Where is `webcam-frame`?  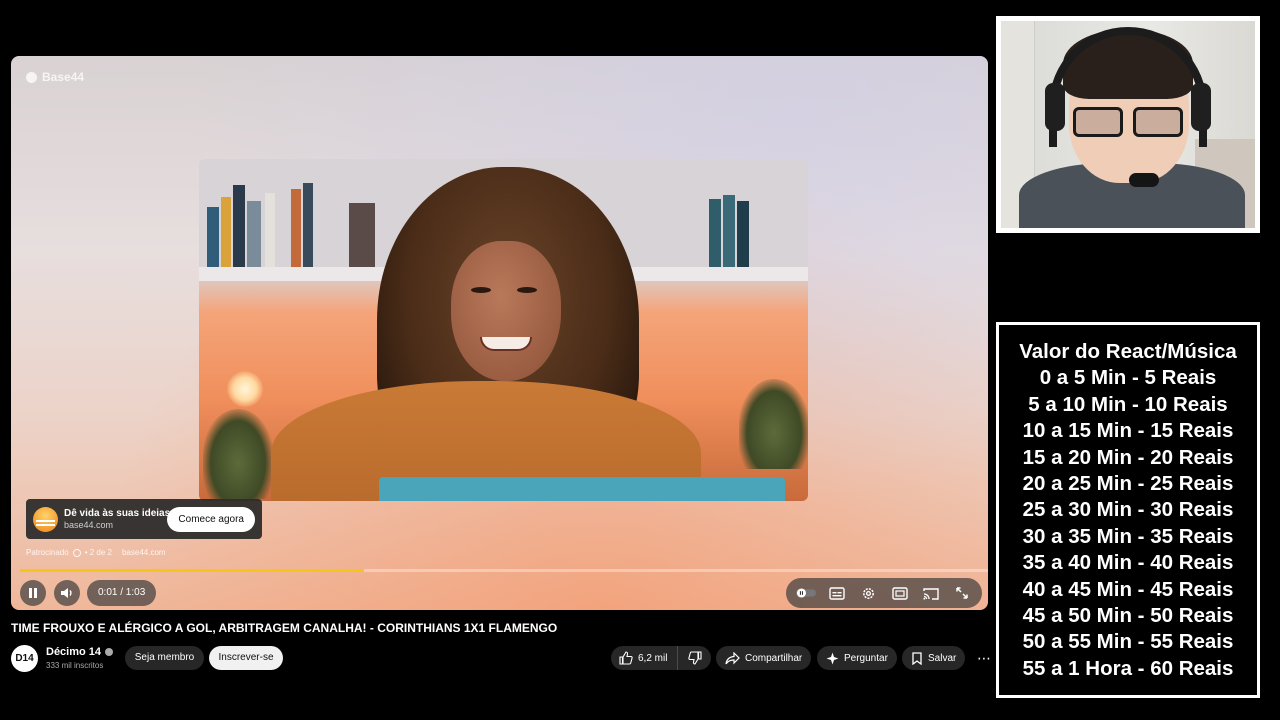 webcam-frame is located at coordinates (1128, 124).